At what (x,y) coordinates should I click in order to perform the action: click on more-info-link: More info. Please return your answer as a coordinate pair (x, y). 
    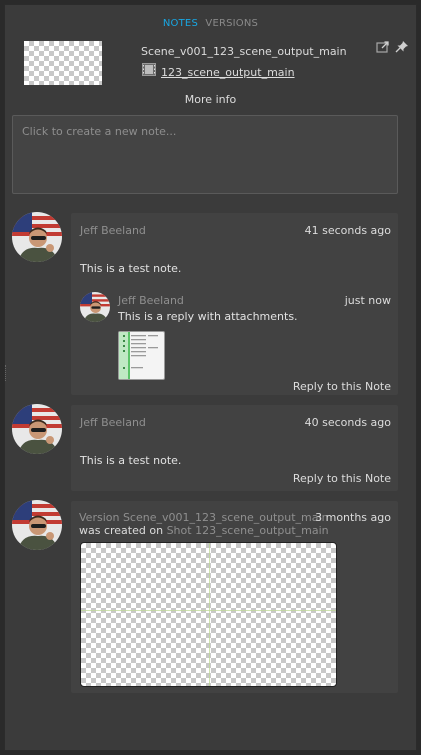
    Looking at the image, I should click on (210, 99).